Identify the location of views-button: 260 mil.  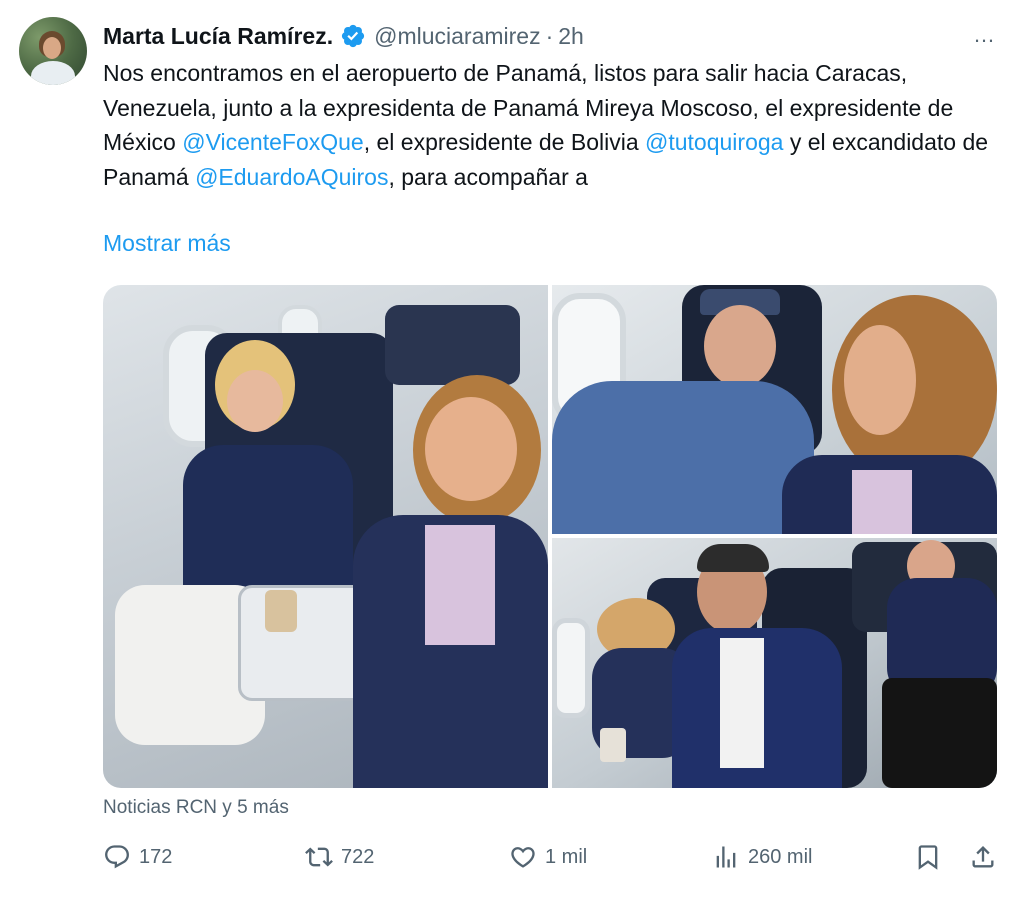
(762, 857).